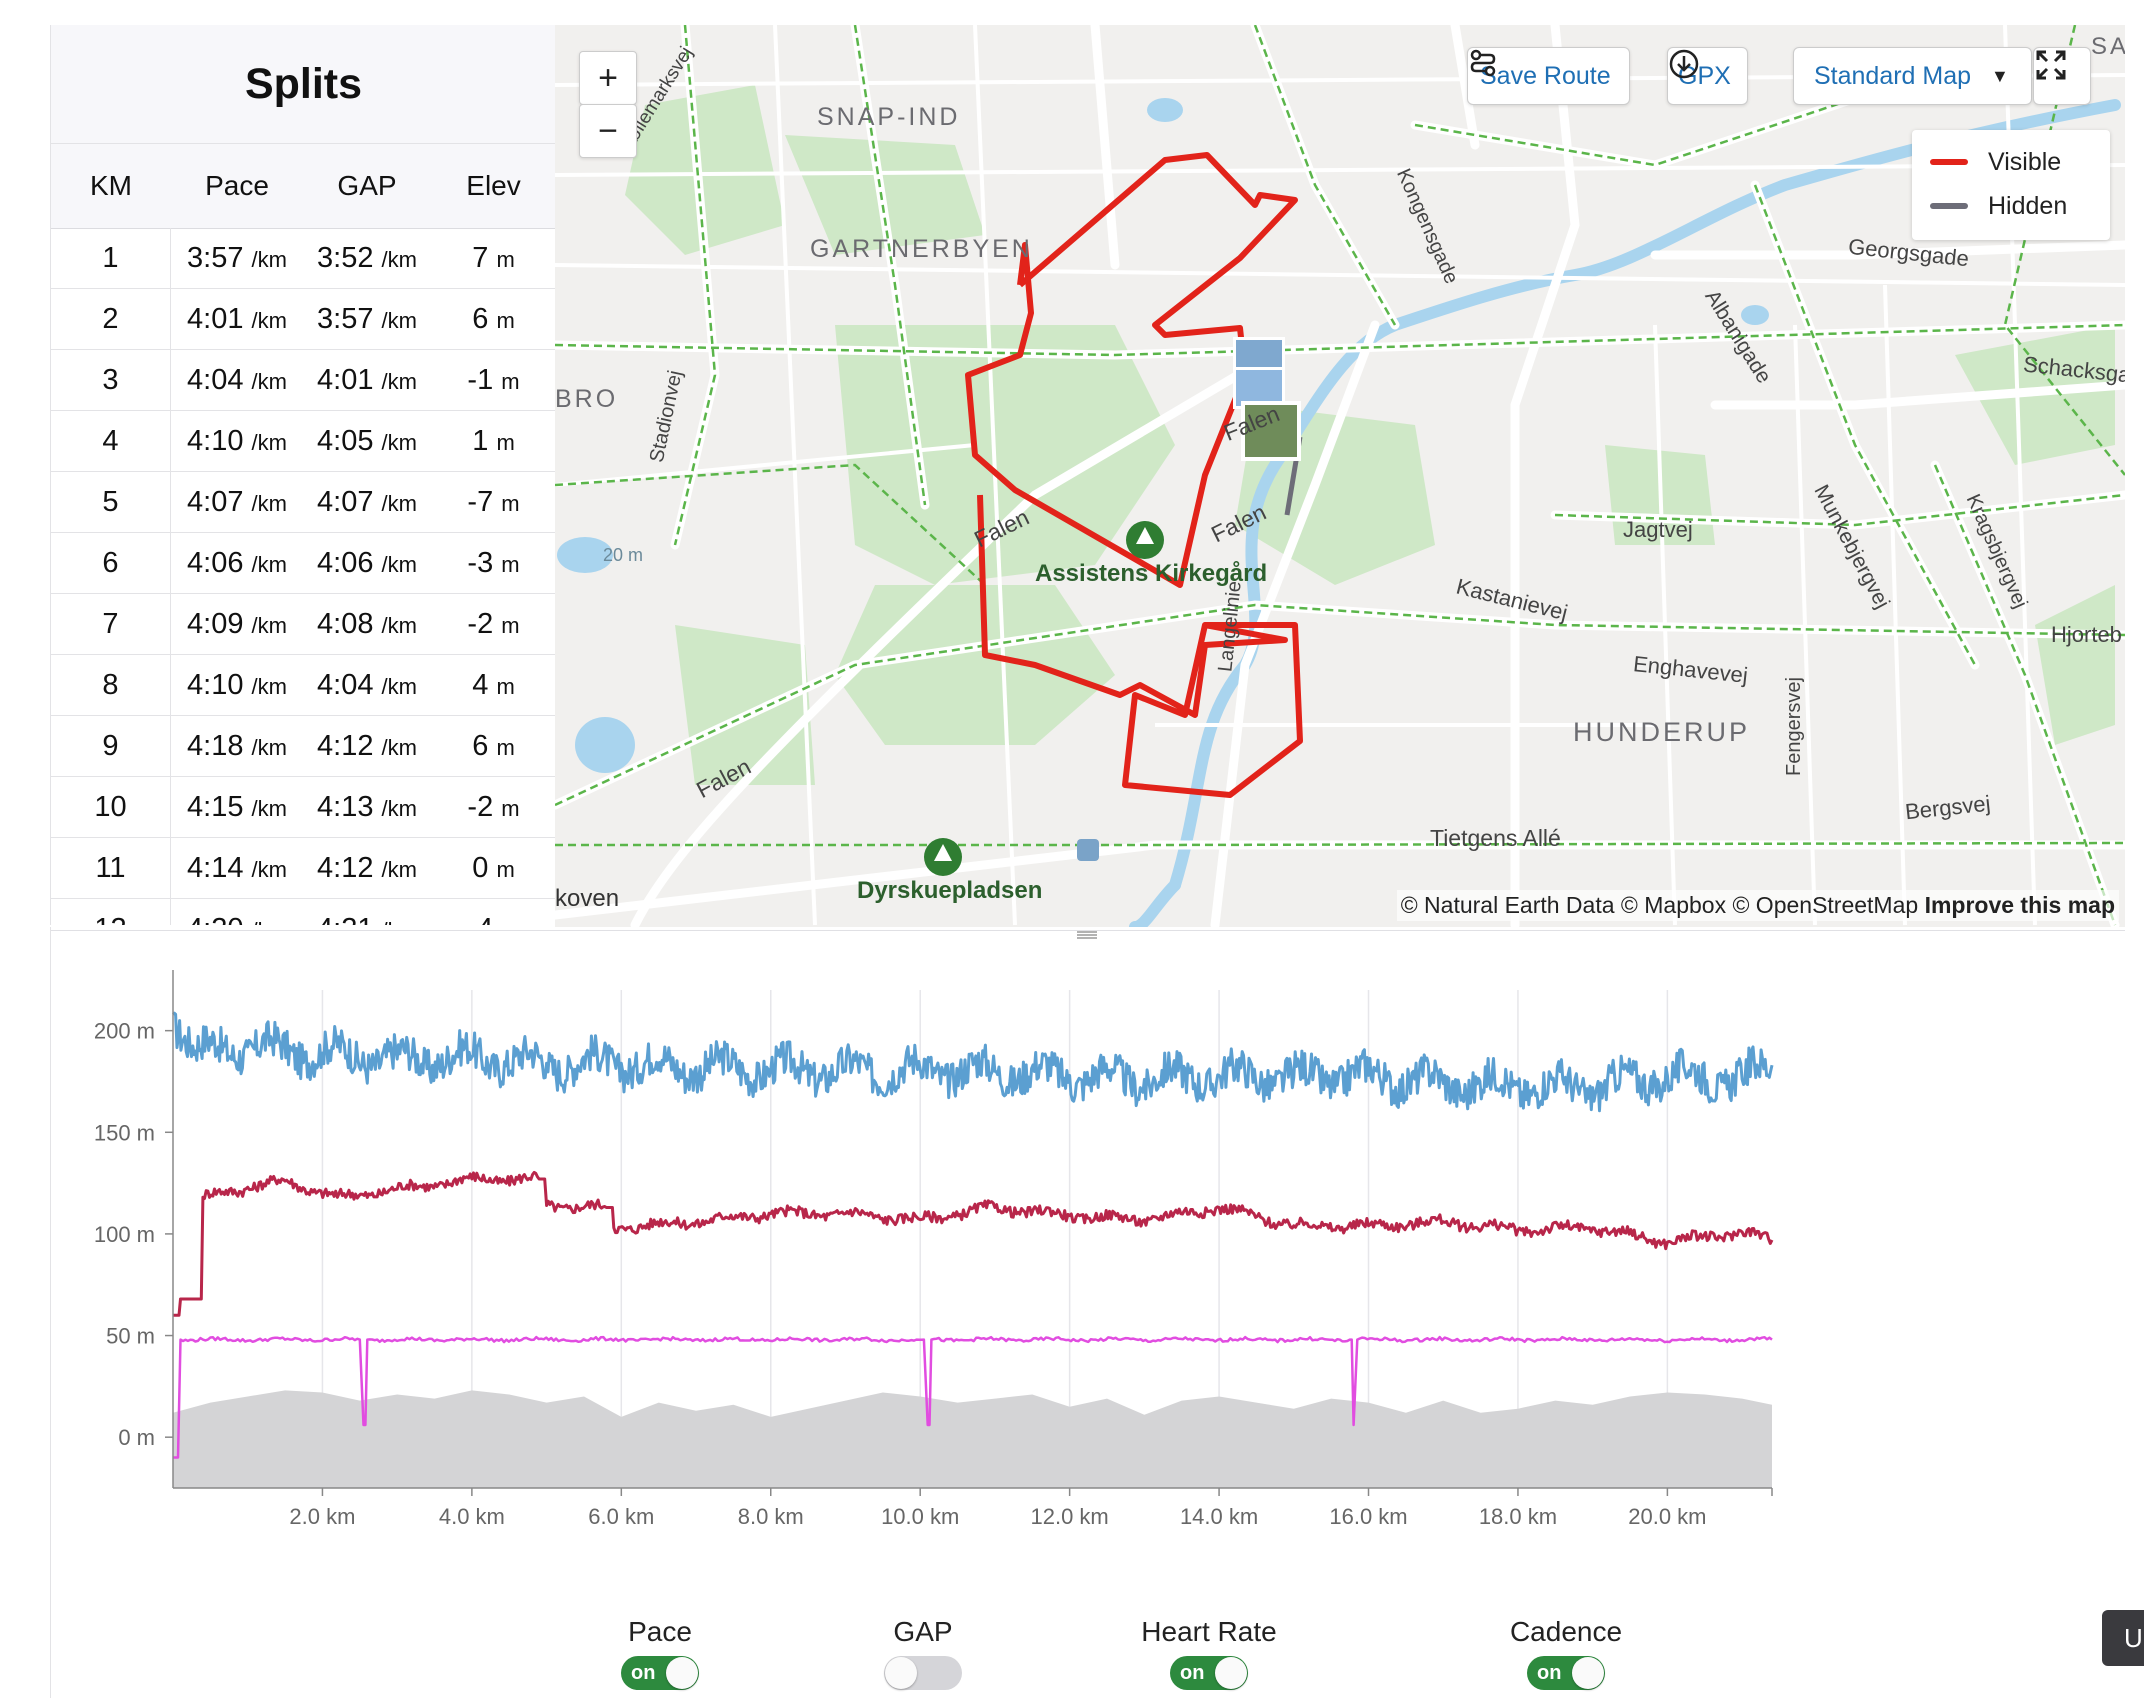 The height and width of the screenshot is (1698, 2144). Describe the element at coordinates (480, 746) in the screenshot. I see `split-elev-value: 6` at that location.